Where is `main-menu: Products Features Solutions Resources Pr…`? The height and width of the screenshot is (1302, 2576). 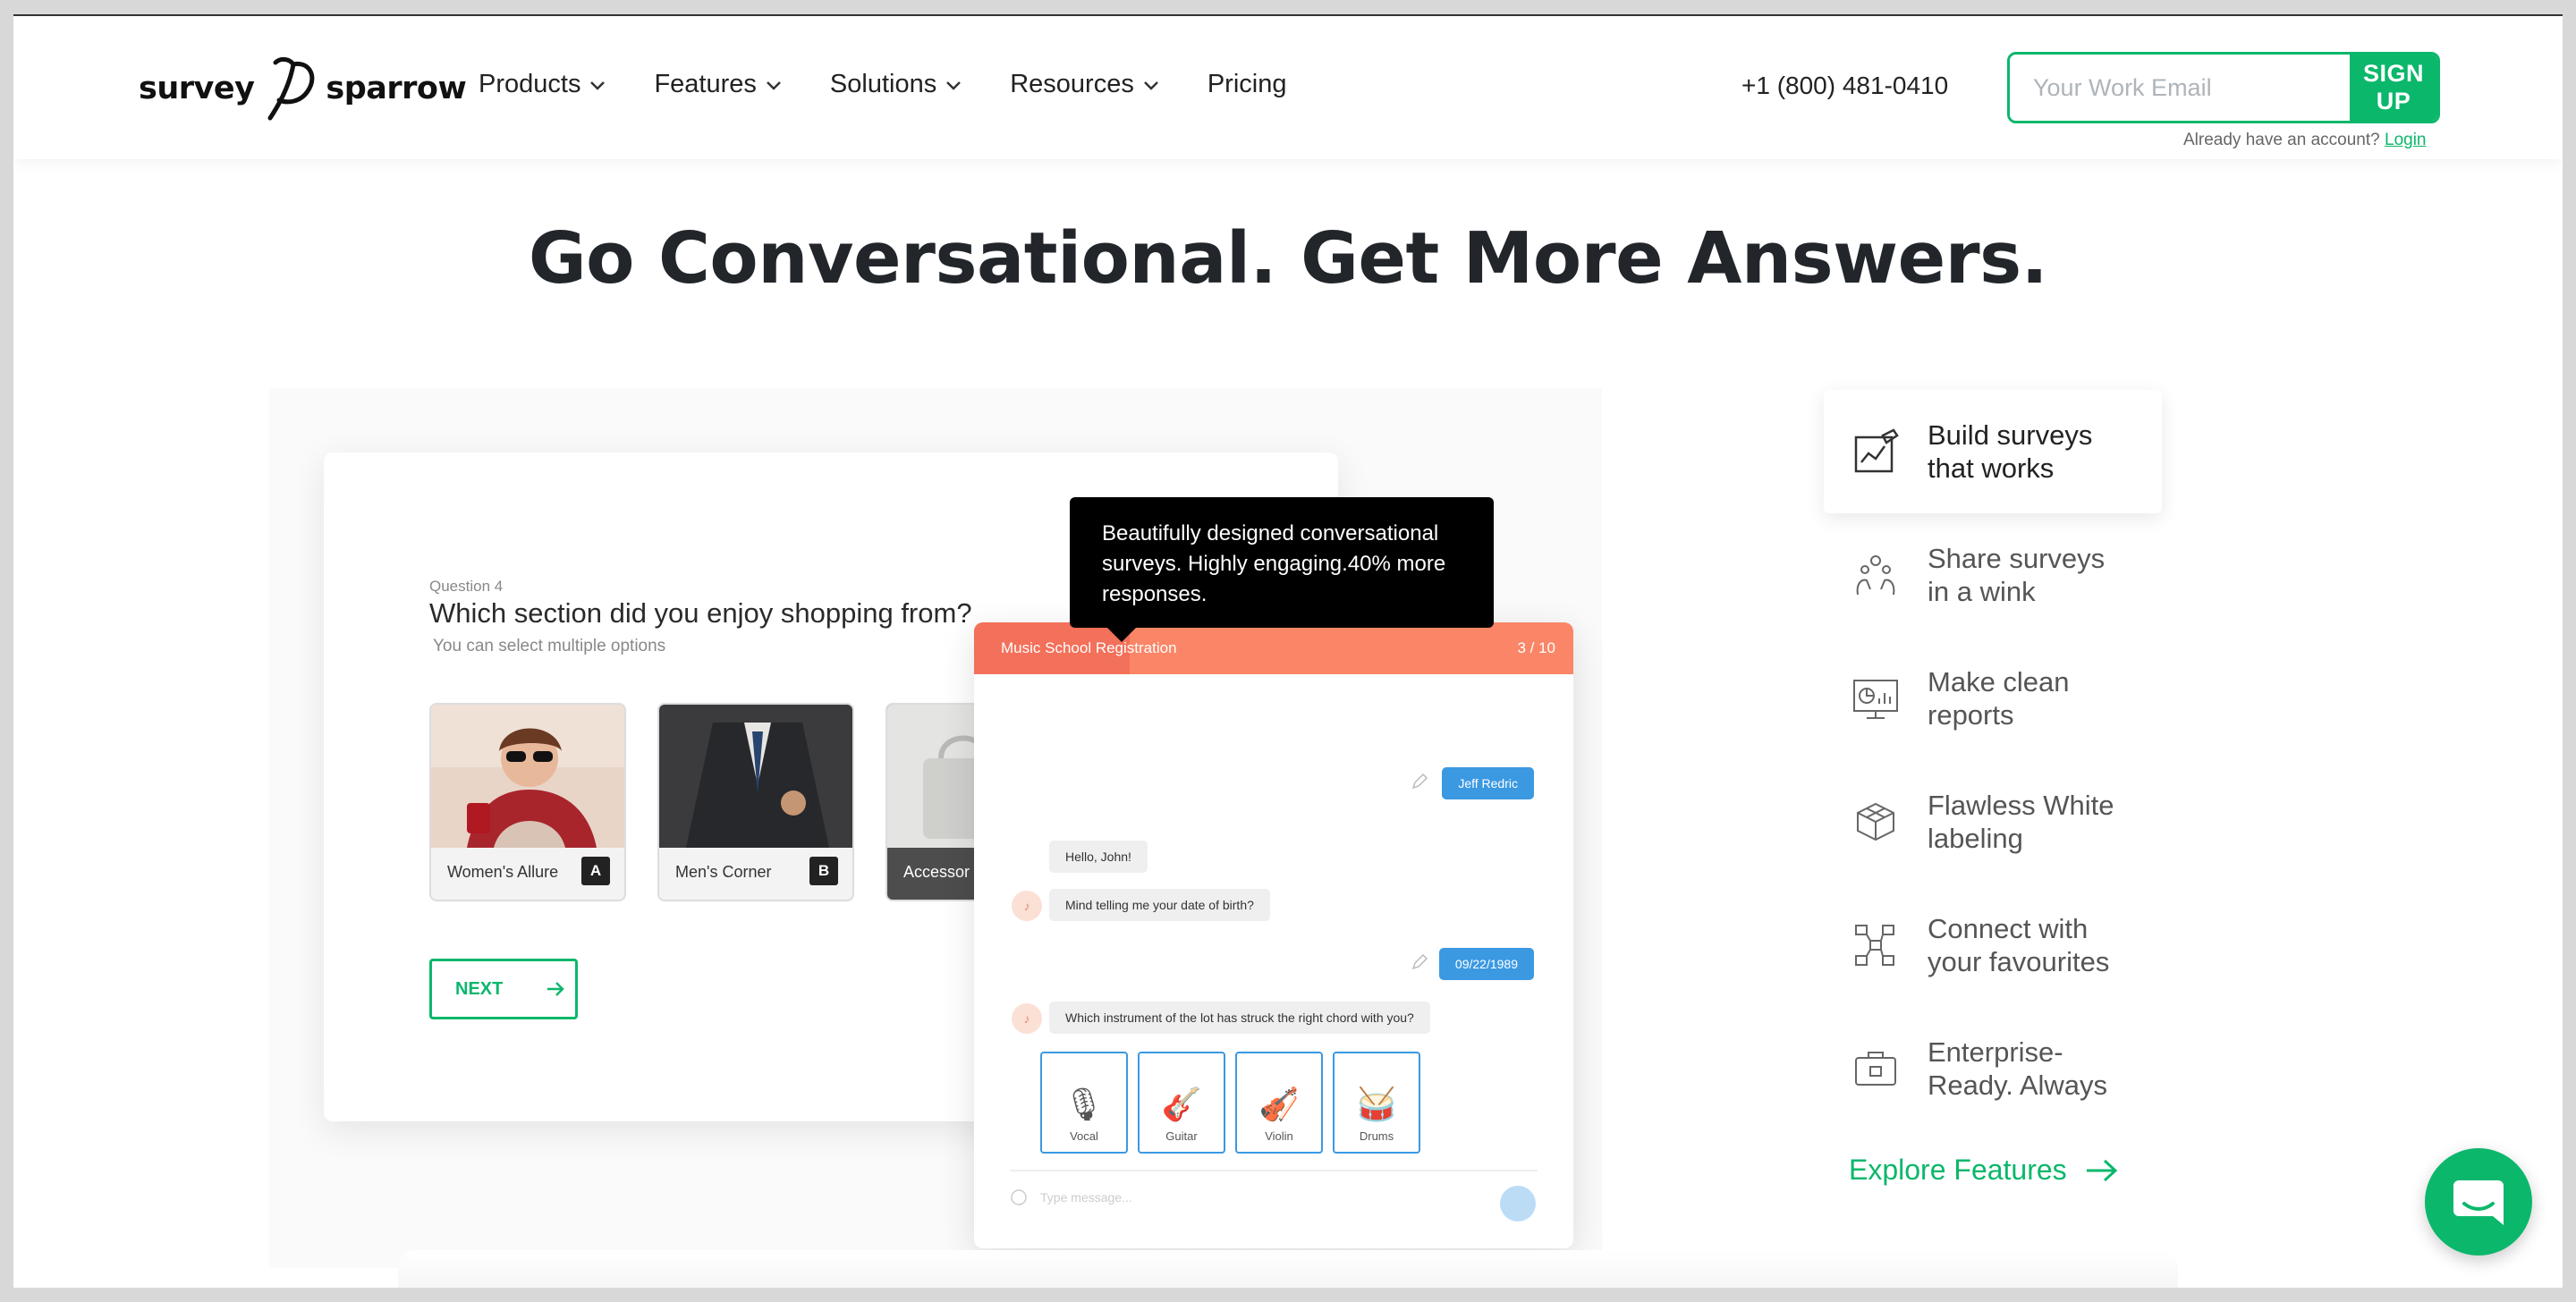
main-menu: Products Features Solutions Resources Pr… is located at coordinates (883, 84).